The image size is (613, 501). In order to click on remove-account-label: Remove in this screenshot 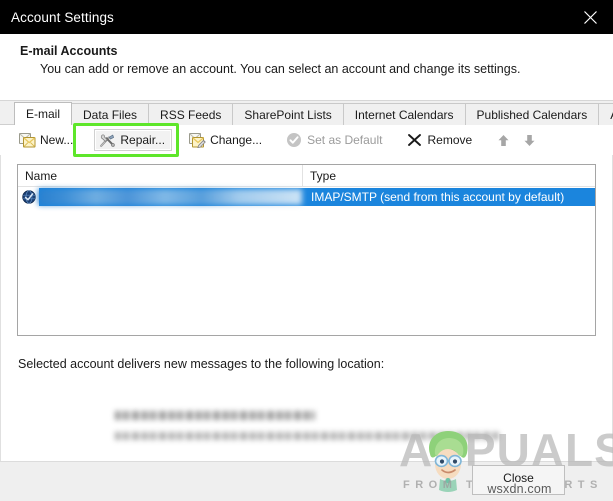, I will do `click(450, 140)`.